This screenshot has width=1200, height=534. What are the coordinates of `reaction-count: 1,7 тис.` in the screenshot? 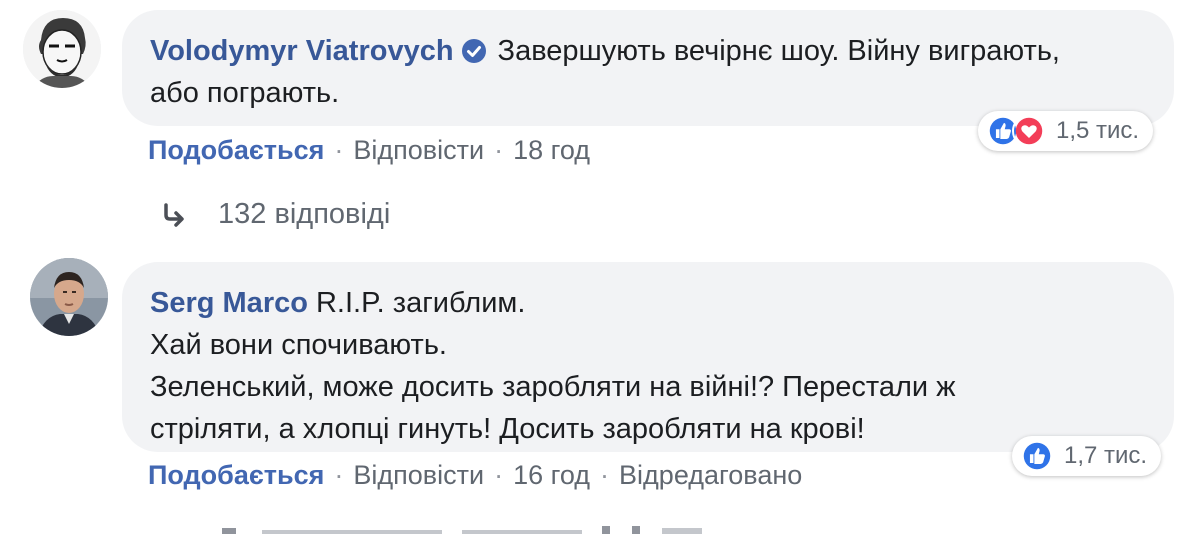 It's located at (1106, 455).